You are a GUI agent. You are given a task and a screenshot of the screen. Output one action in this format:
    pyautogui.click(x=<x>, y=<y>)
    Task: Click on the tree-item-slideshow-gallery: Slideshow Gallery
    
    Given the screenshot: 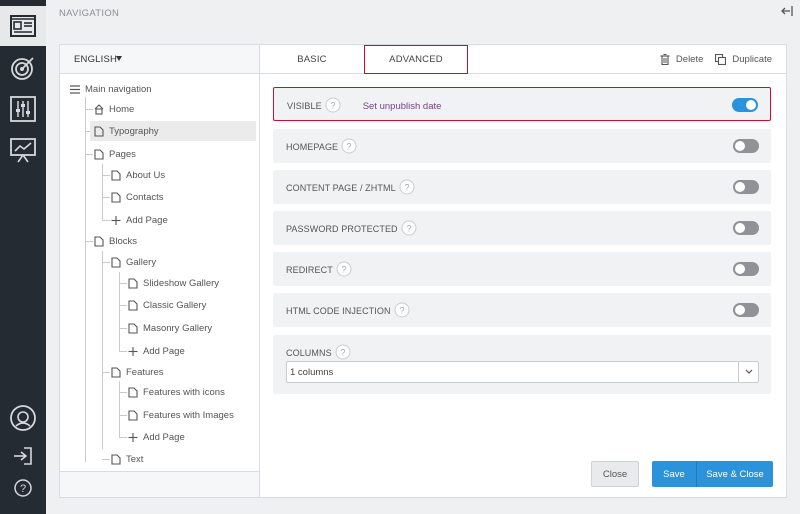 What is the action you would take?
    pyautogui.click(x=173, y=283)
    